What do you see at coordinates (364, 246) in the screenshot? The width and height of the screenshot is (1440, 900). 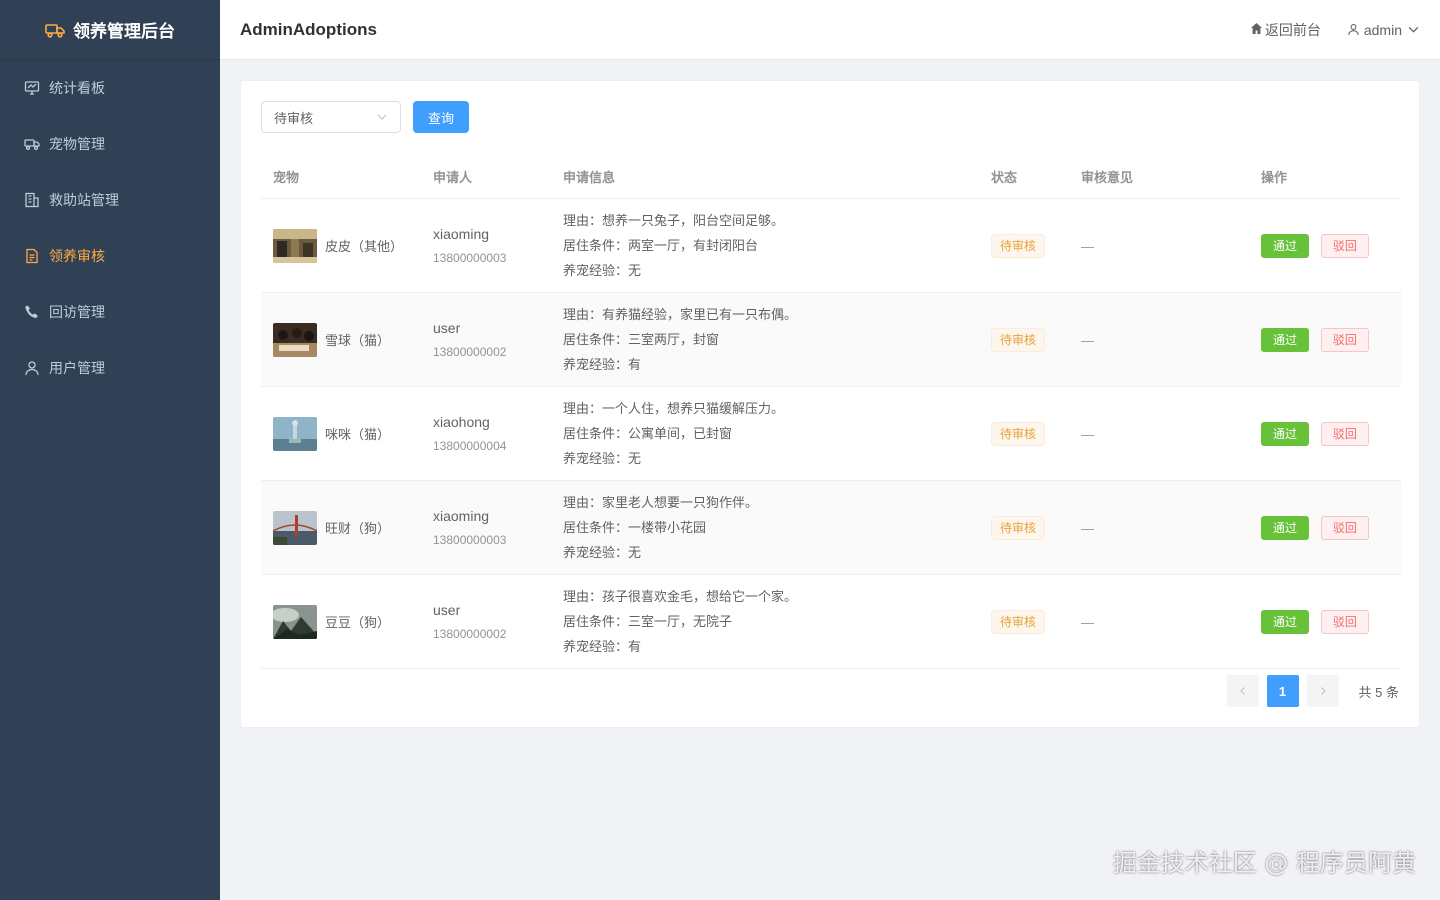 I see `pet-name: 皮皮（其他）` at bounding box center [364, 246].